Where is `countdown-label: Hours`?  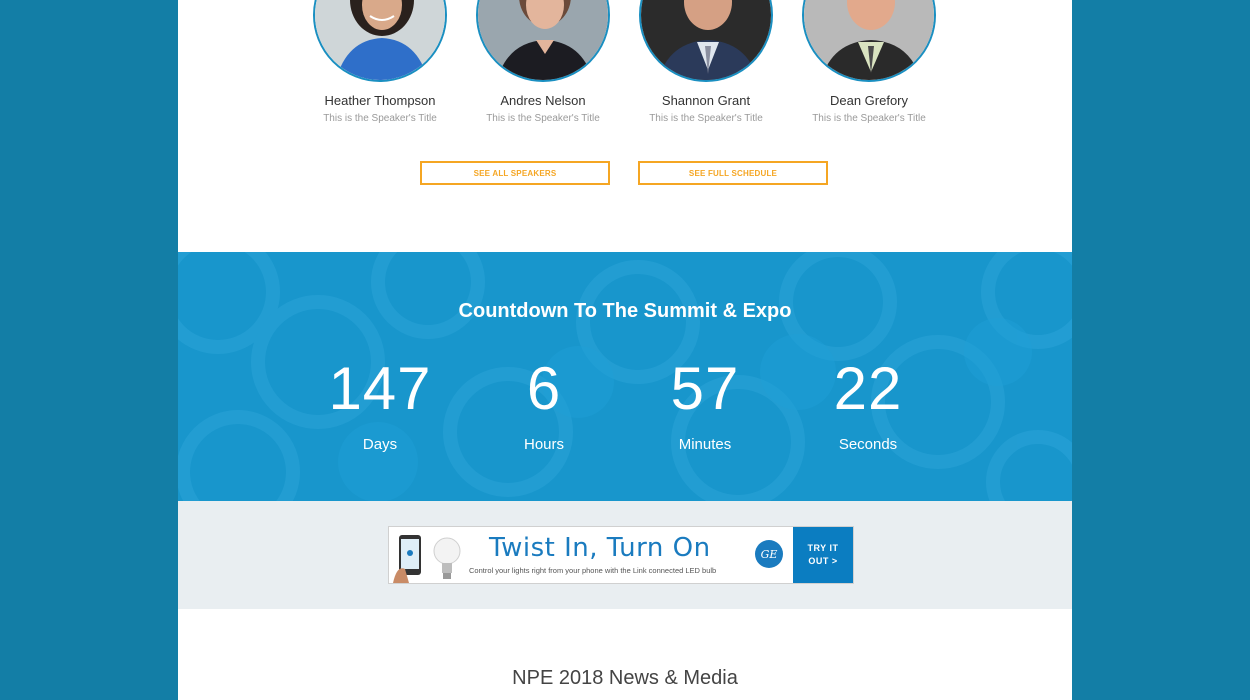
countdown-label: Hours is located at coordinates (543, 444).